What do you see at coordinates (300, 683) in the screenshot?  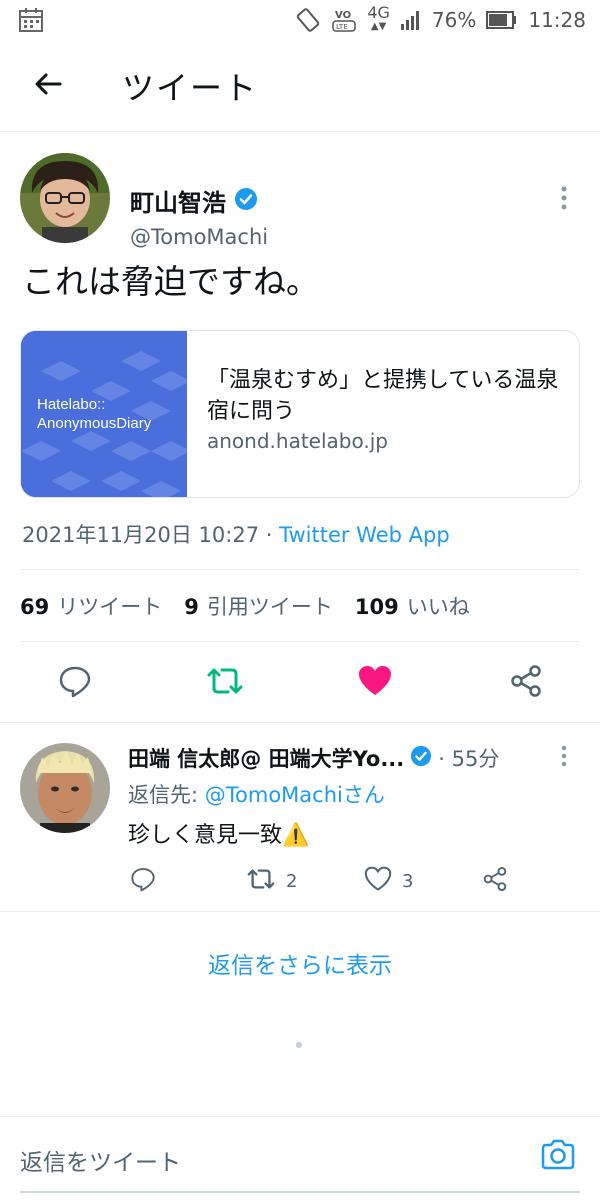 I see `tweet-actions` at bounding box center [300, 683].